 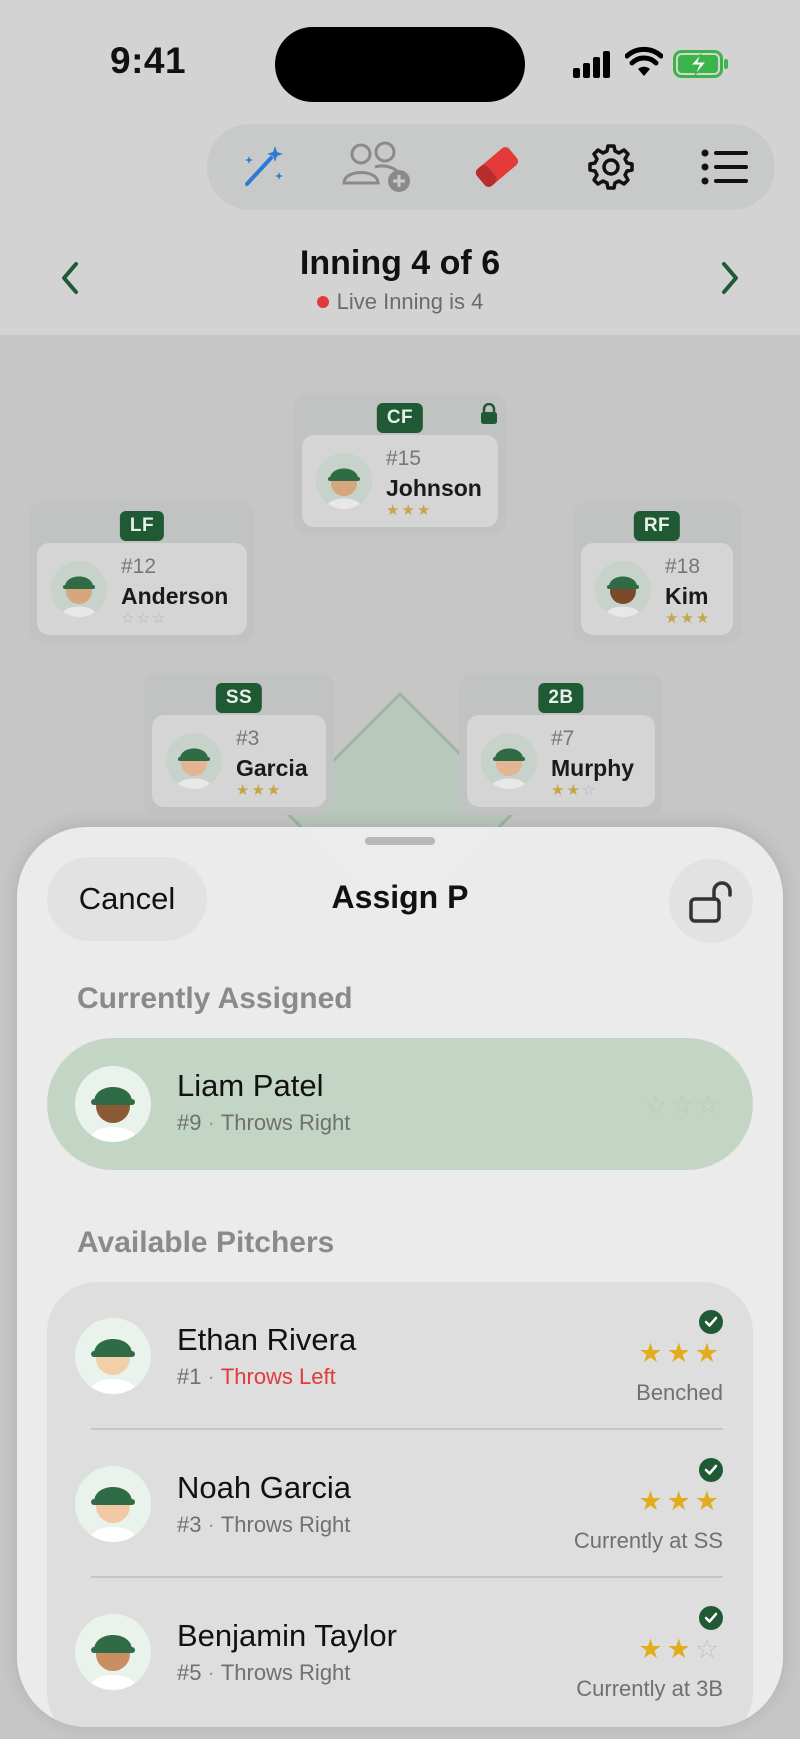 I want to click on eraser-icon, so click(x=497, y=167).